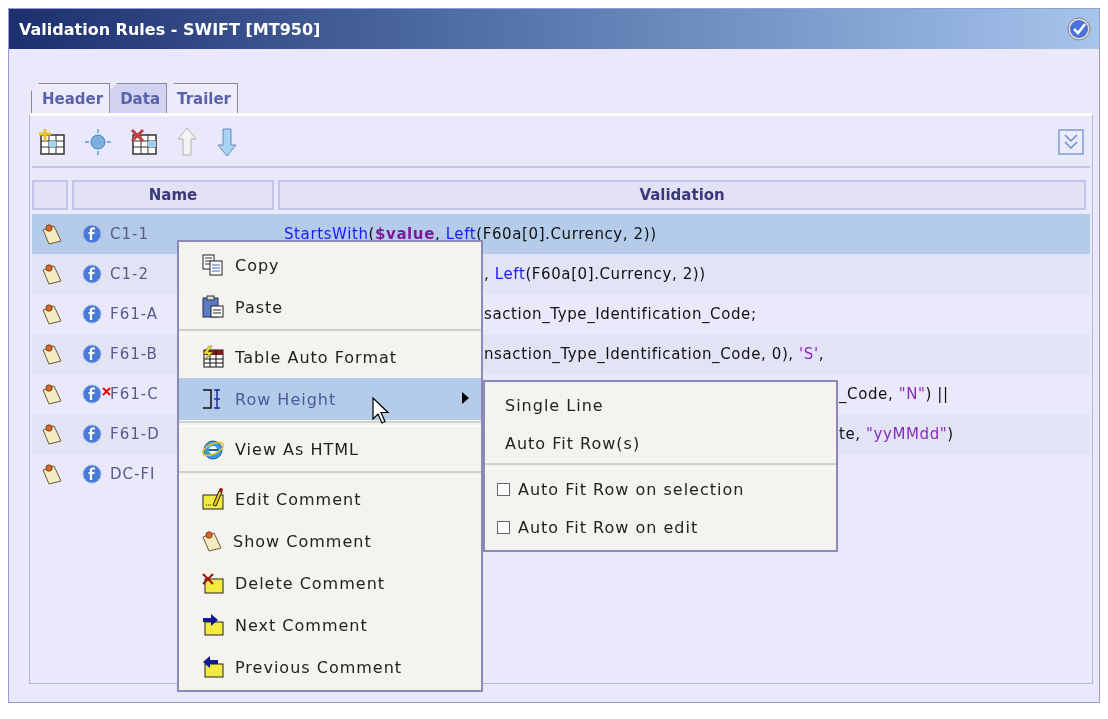 The image size is (1108, 719). I want to click on menu-item: Show Comment, so click(330, 541).